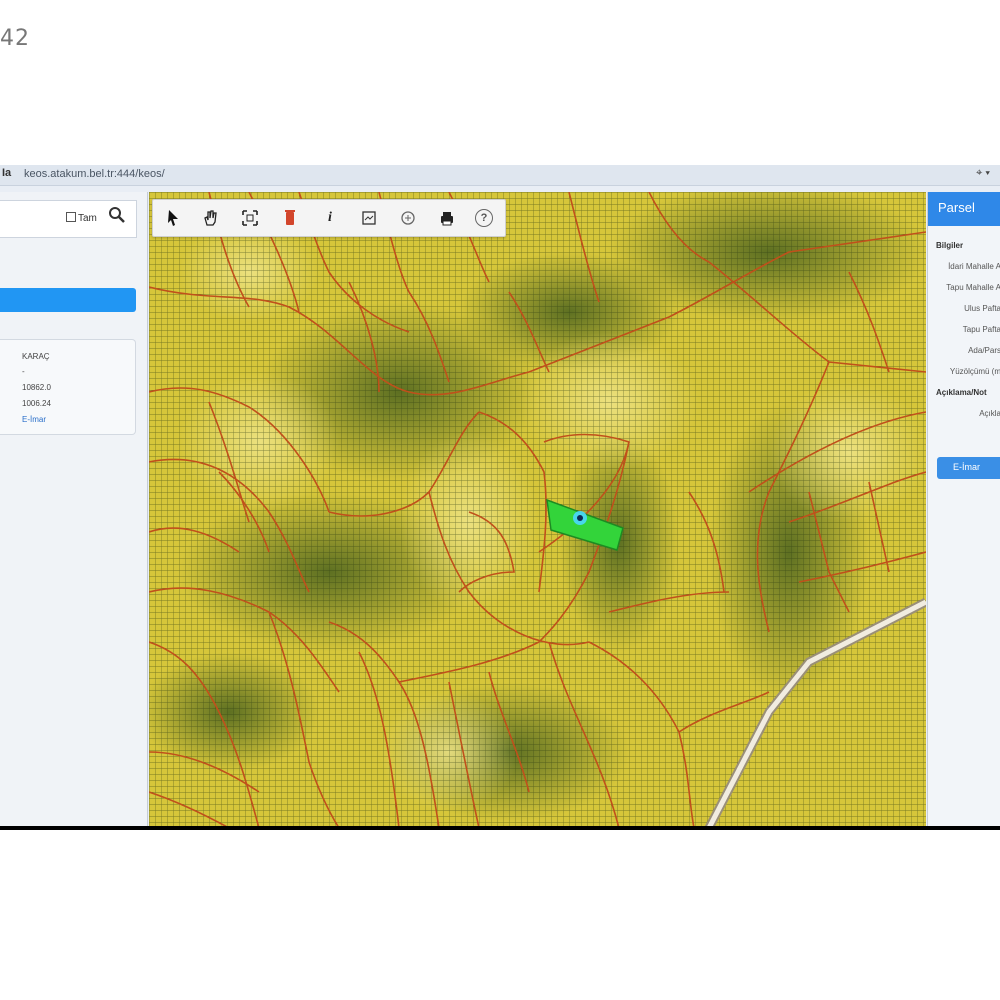 The width and height of the screenshot is (1000, 1000). What do you see at coordinates (447, 218) in the screenshot?
I see `print-icon` at bounding box center [447, 218].